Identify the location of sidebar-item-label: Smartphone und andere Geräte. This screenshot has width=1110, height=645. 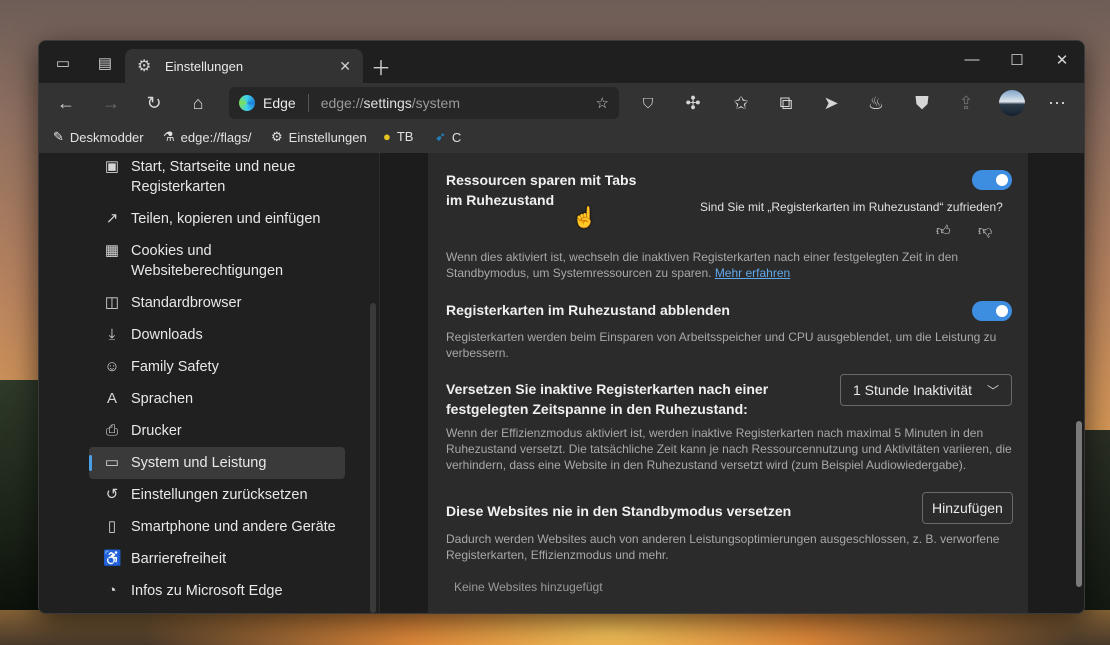
(233, 527).